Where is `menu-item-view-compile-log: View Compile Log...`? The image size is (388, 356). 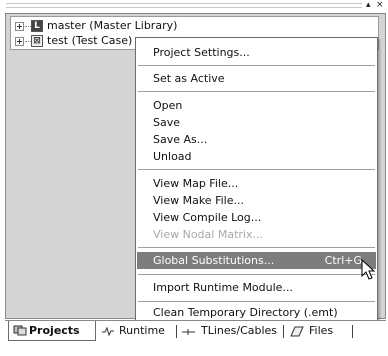
menu-item-view-compile-log: View Compile Log... is located at coordinates (256, 217).